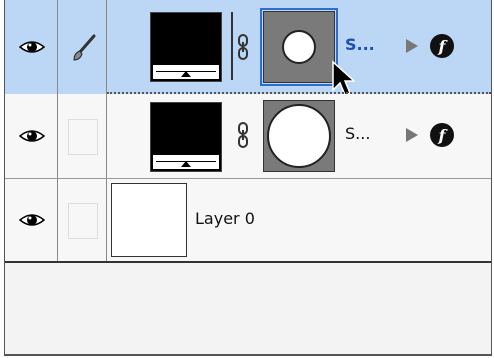 The image size is (494, 358). What do you see at coordinates (225, 218) in the screenshot?
I see `layer-name: Layer 0` at bounding box center [225, 218].